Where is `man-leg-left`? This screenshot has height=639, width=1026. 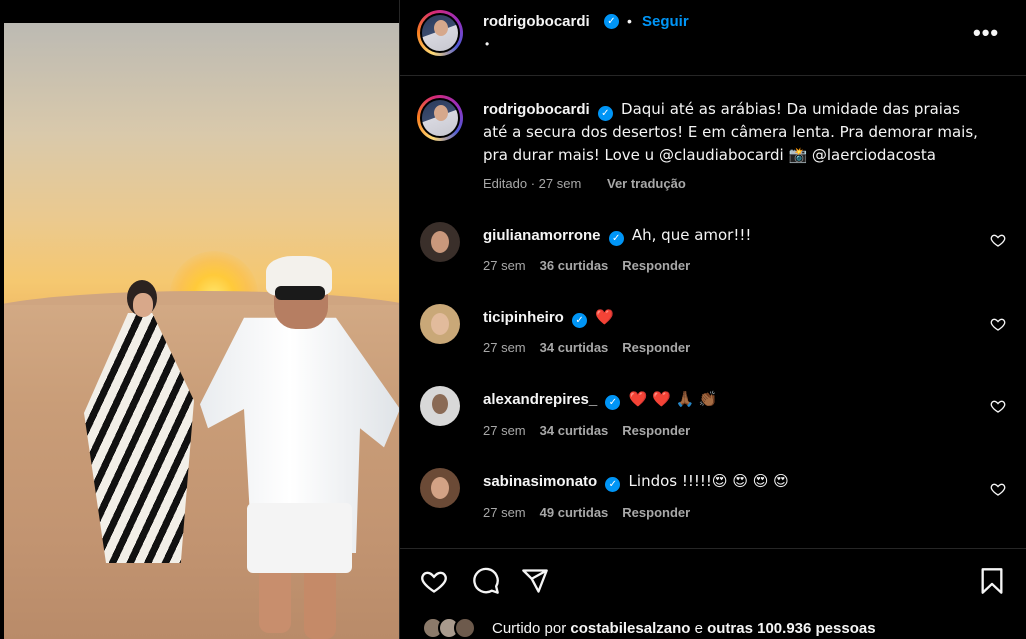
man-leg-left is located at coordinates (275, 598).